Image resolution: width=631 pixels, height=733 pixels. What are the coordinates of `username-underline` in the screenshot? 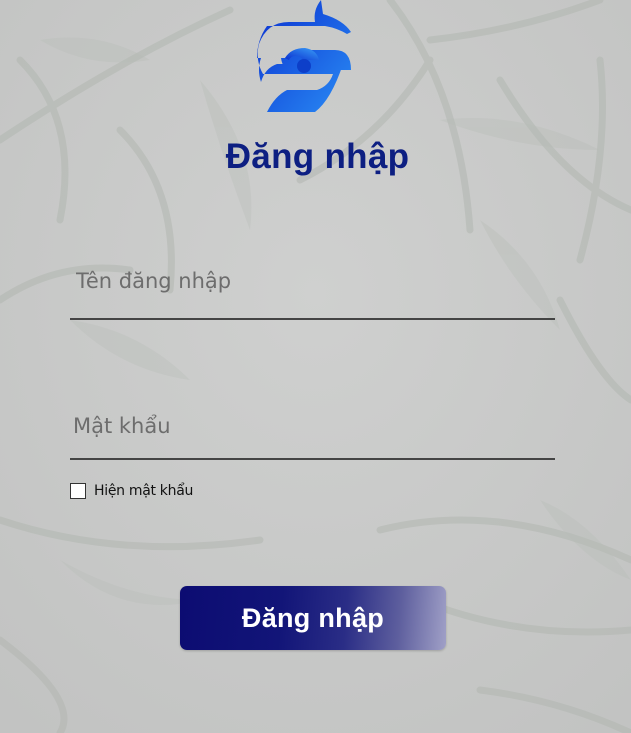 It's located at (312, 319).